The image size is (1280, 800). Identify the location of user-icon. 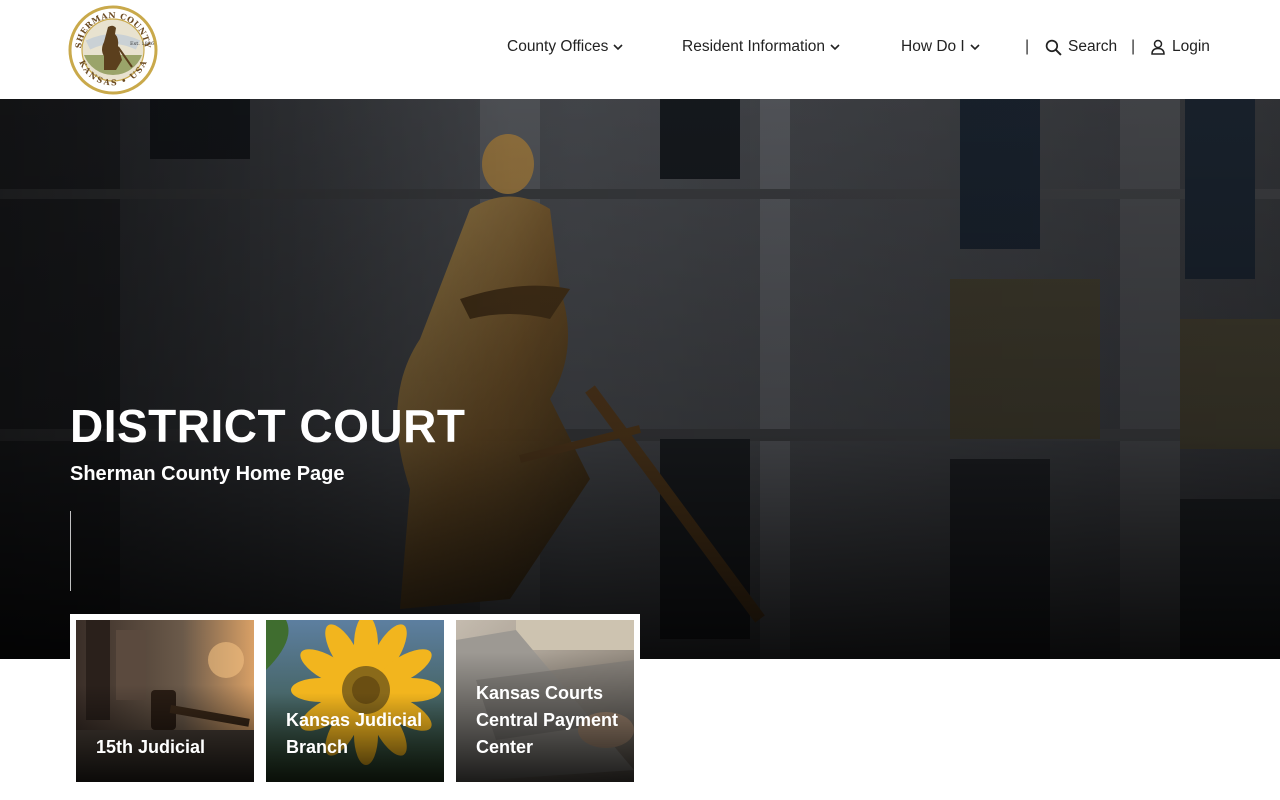
(1158, 47).